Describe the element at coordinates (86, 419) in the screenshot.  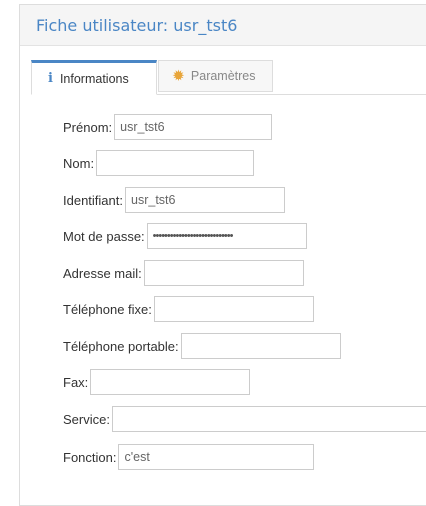
I see `service-label: Service:` at that location.